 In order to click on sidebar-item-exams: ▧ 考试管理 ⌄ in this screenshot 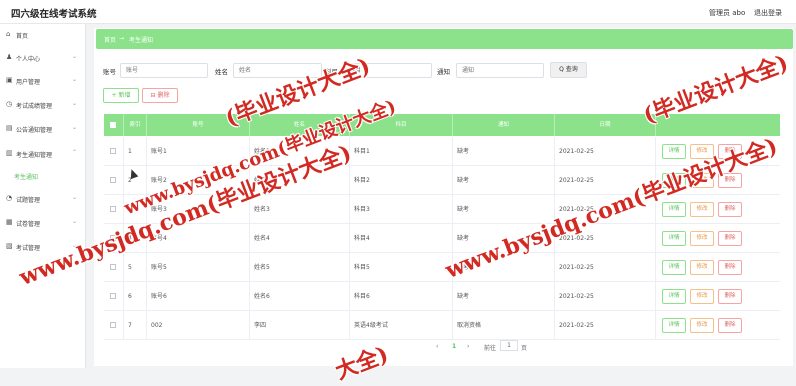, I will do `click(43, 247)`.